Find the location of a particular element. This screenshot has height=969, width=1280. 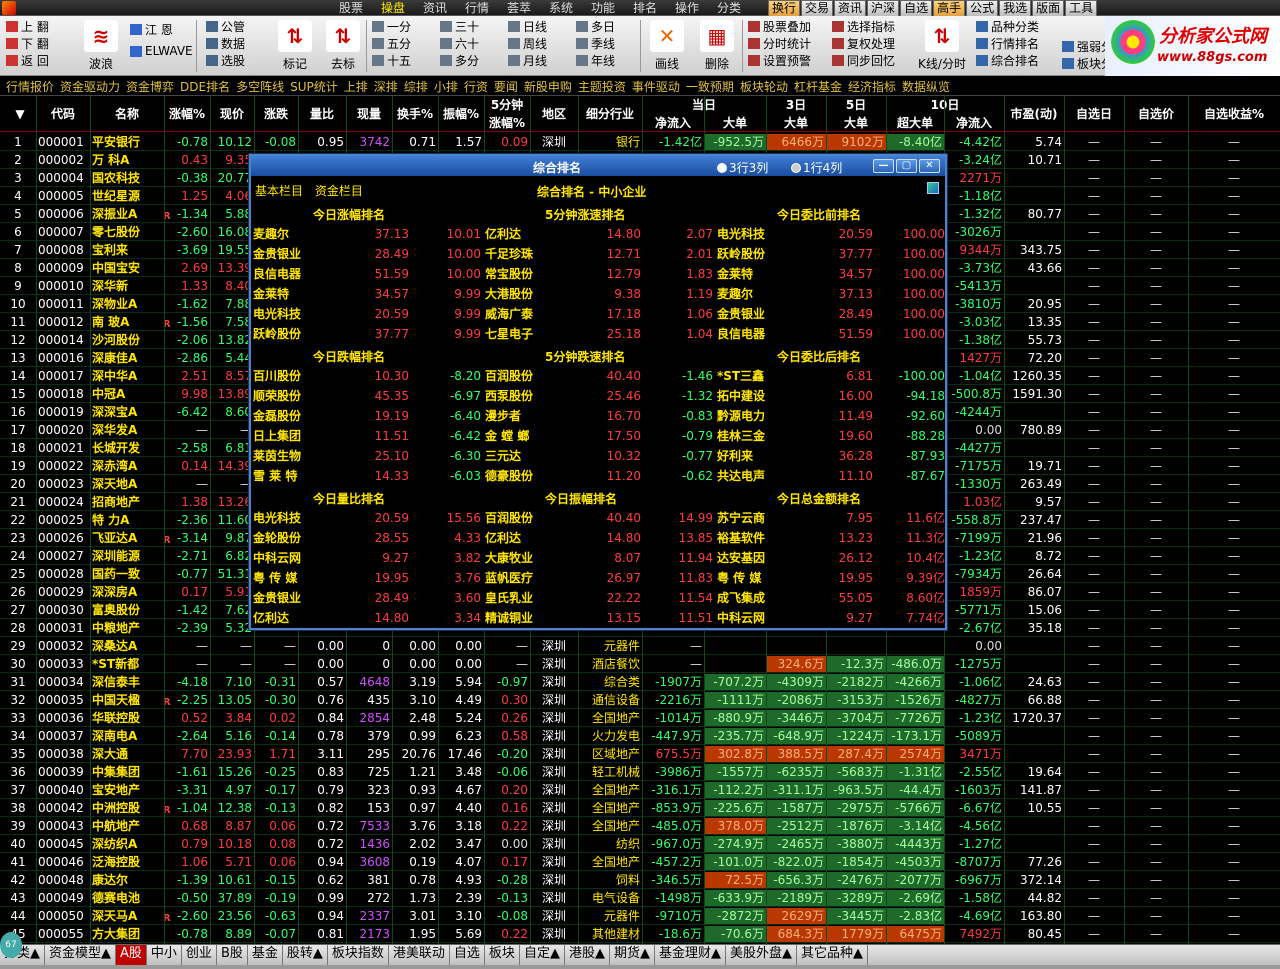

catnav-item: 主题投资 is located at coordinates (602, 86).